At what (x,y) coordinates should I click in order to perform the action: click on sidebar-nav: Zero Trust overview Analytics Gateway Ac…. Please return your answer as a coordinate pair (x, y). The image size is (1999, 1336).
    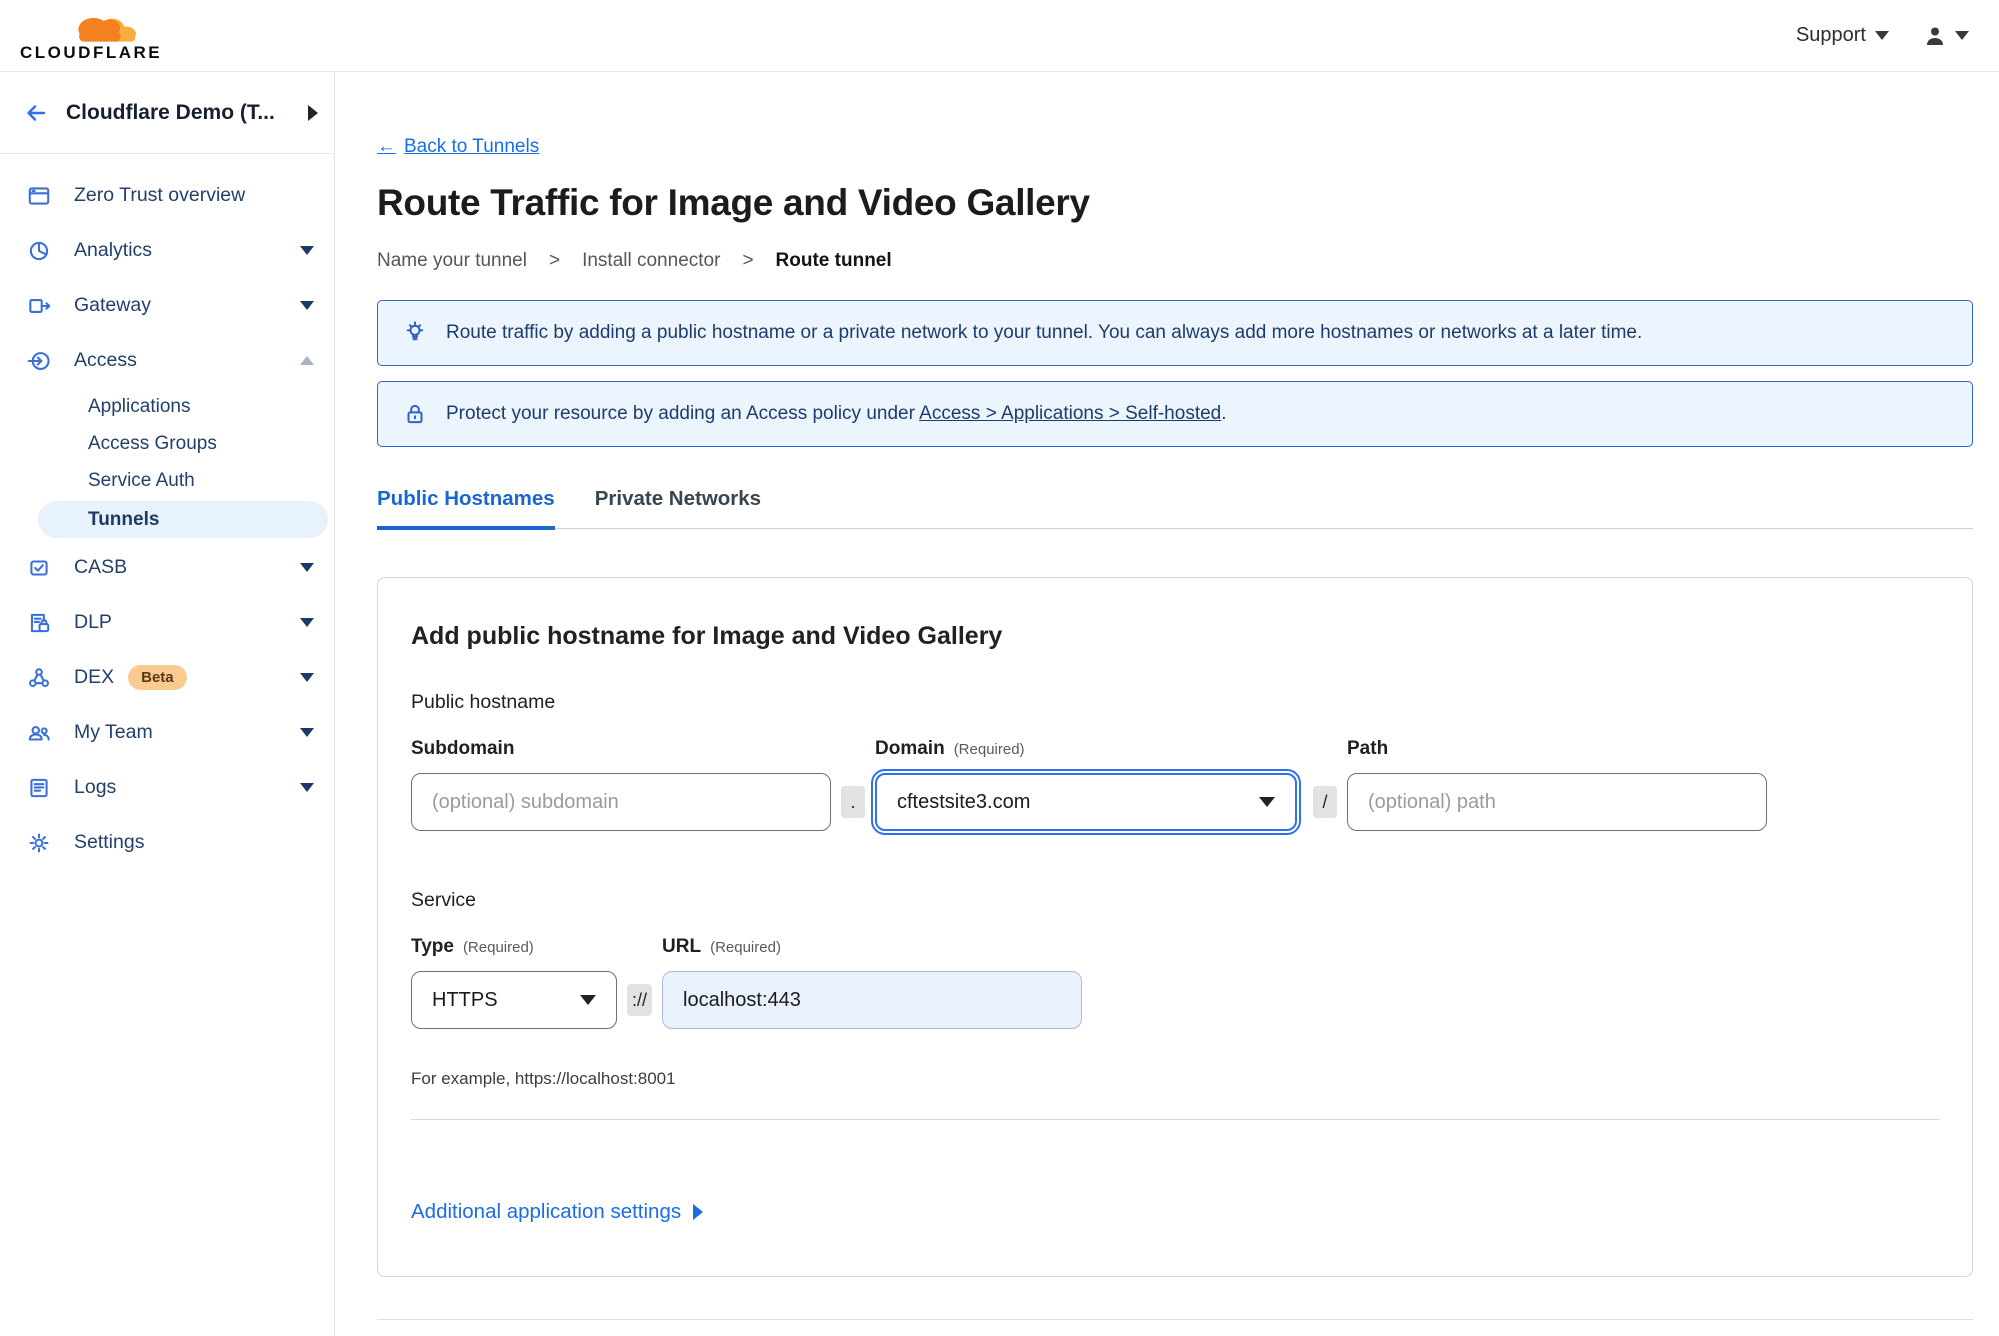
    Looking at the image, I should click on (167, 512).